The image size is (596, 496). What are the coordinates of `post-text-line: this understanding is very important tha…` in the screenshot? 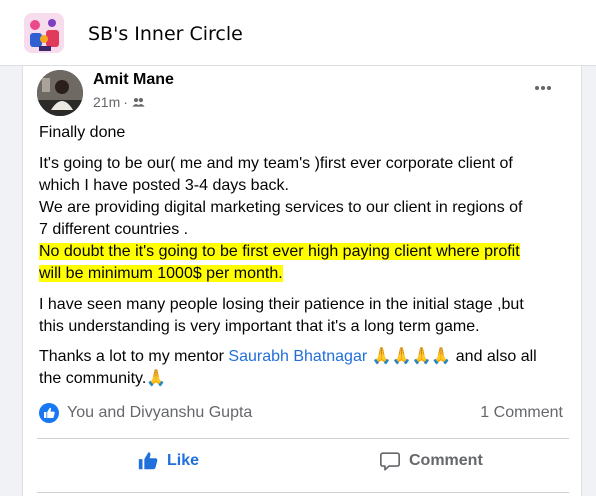 It's located at (259, 327).